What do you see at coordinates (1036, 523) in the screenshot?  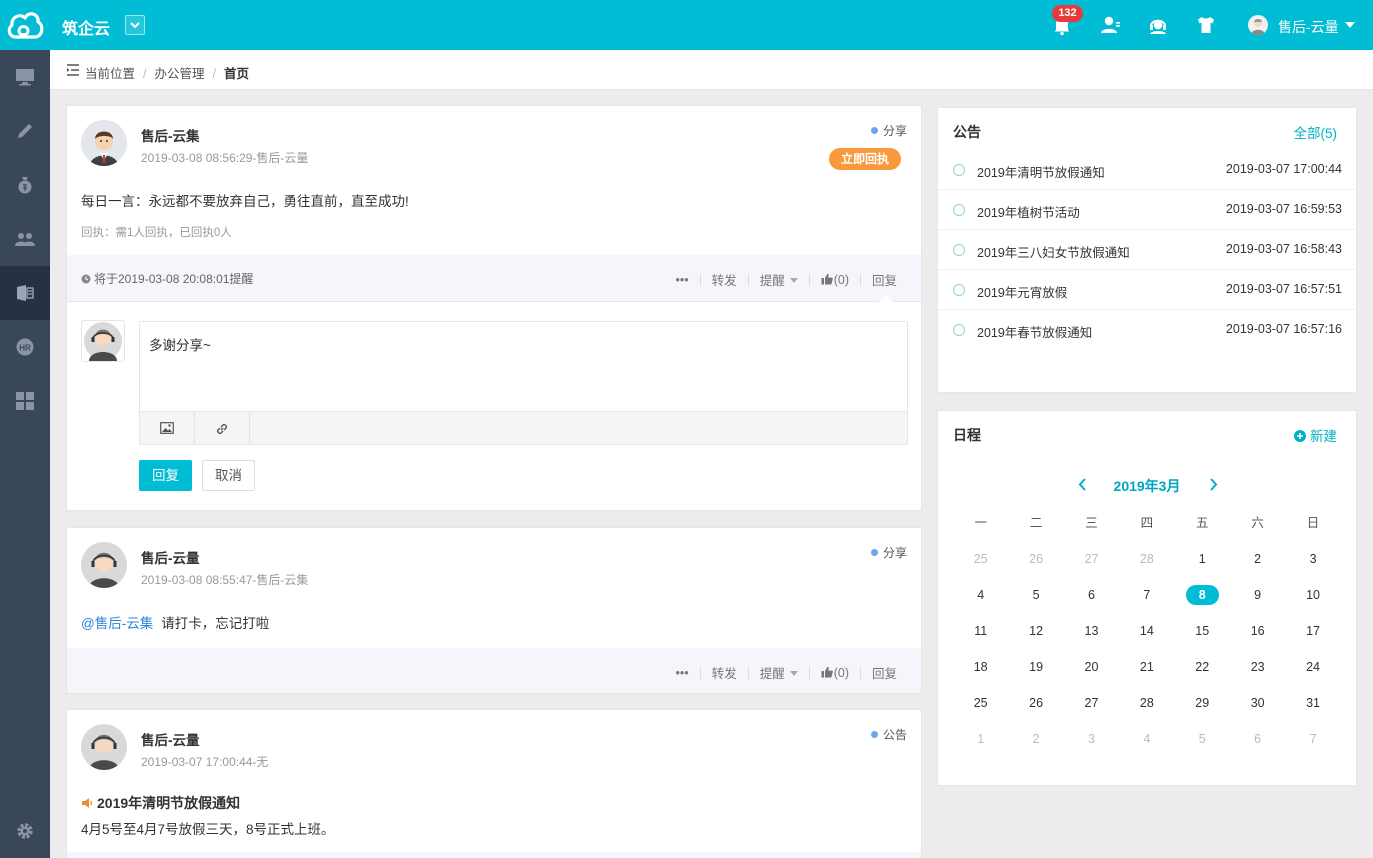 I see `weekday-header: 二` at bounding box center [1036, 523].